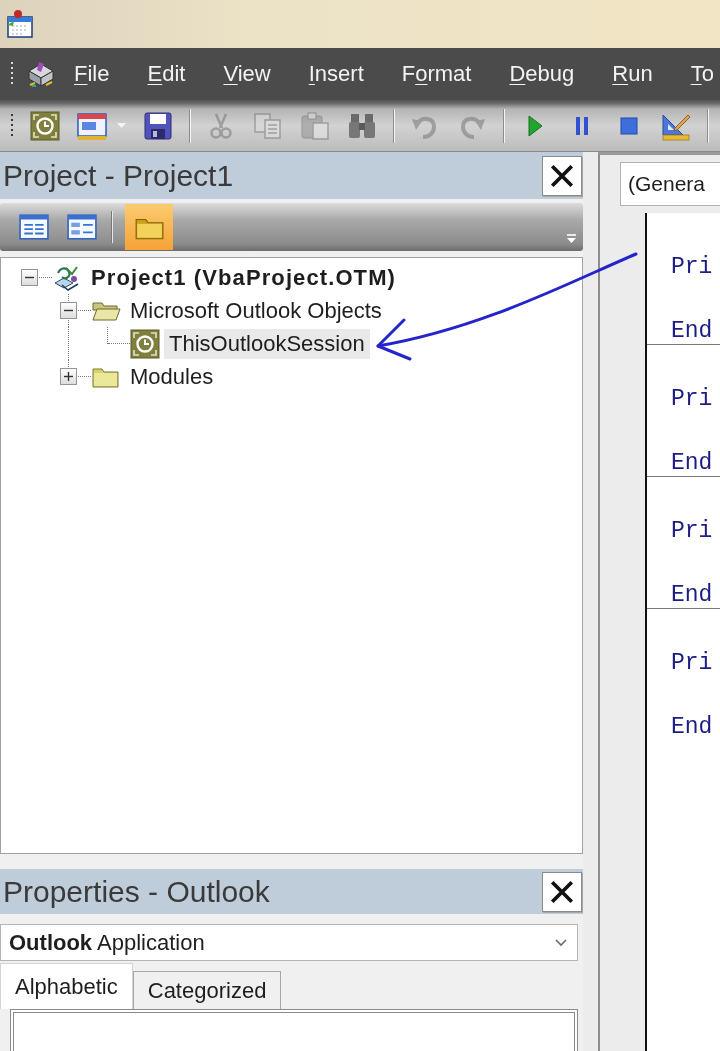 This screenshot has height=1051, width=720. I want to click on tree-item: Microsoft Outlook Objects, so click(256, 310).